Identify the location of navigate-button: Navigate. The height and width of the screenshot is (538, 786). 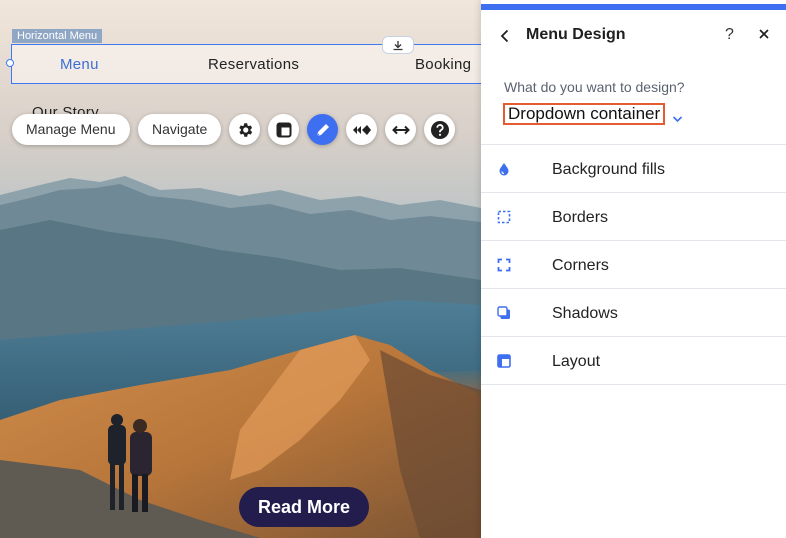
(180, 129).